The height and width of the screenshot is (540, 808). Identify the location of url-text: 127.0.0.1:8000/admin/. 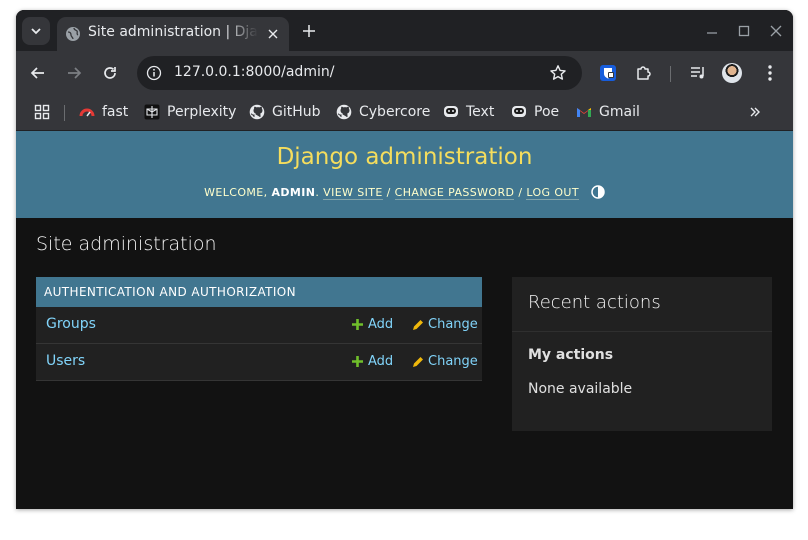
(254, 72).